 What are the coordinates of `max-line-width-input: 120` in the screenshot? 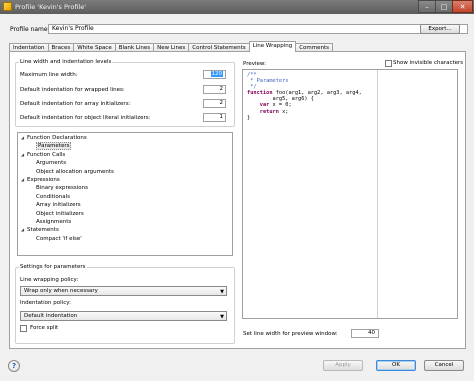 It's located at (214, 74).